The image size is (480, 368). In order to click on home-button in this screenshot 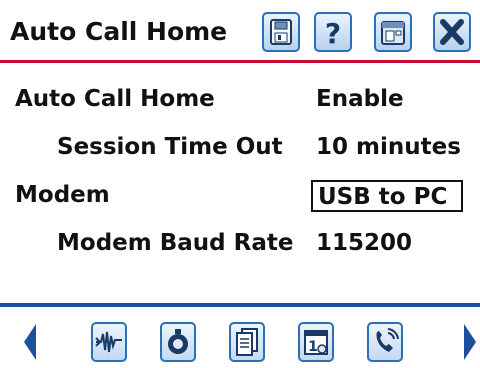, I will do `click(393, 32)`.